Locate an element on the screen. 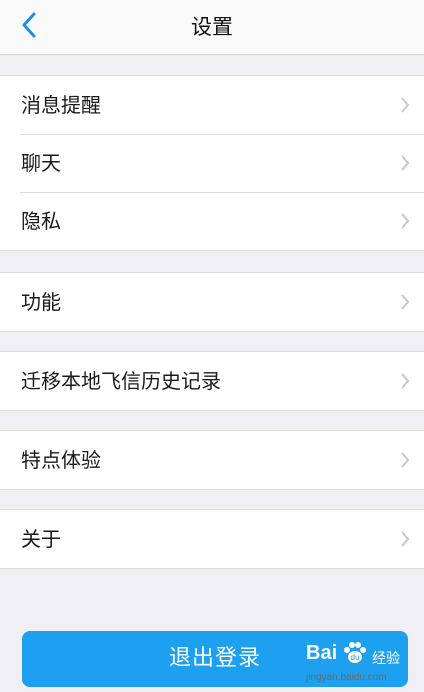  settings-item-chat: 聊天 is located at coordinates (212, 163).